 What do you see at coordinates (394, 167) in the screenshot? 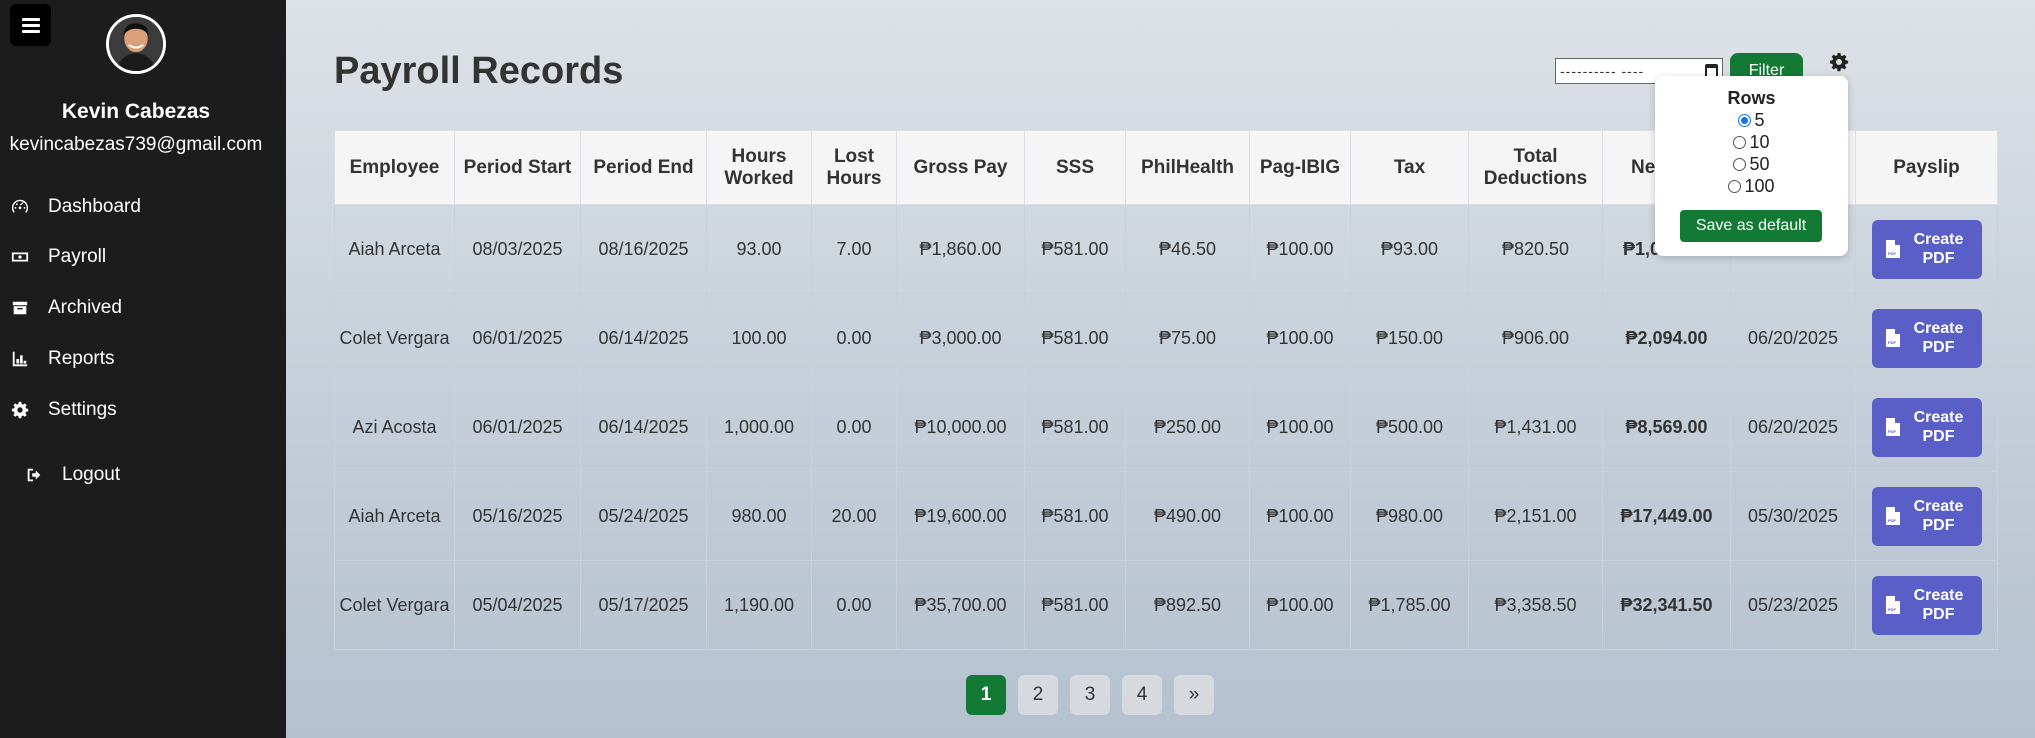
I see `col-header-employee: Employee` at bounding box center [394, 167].